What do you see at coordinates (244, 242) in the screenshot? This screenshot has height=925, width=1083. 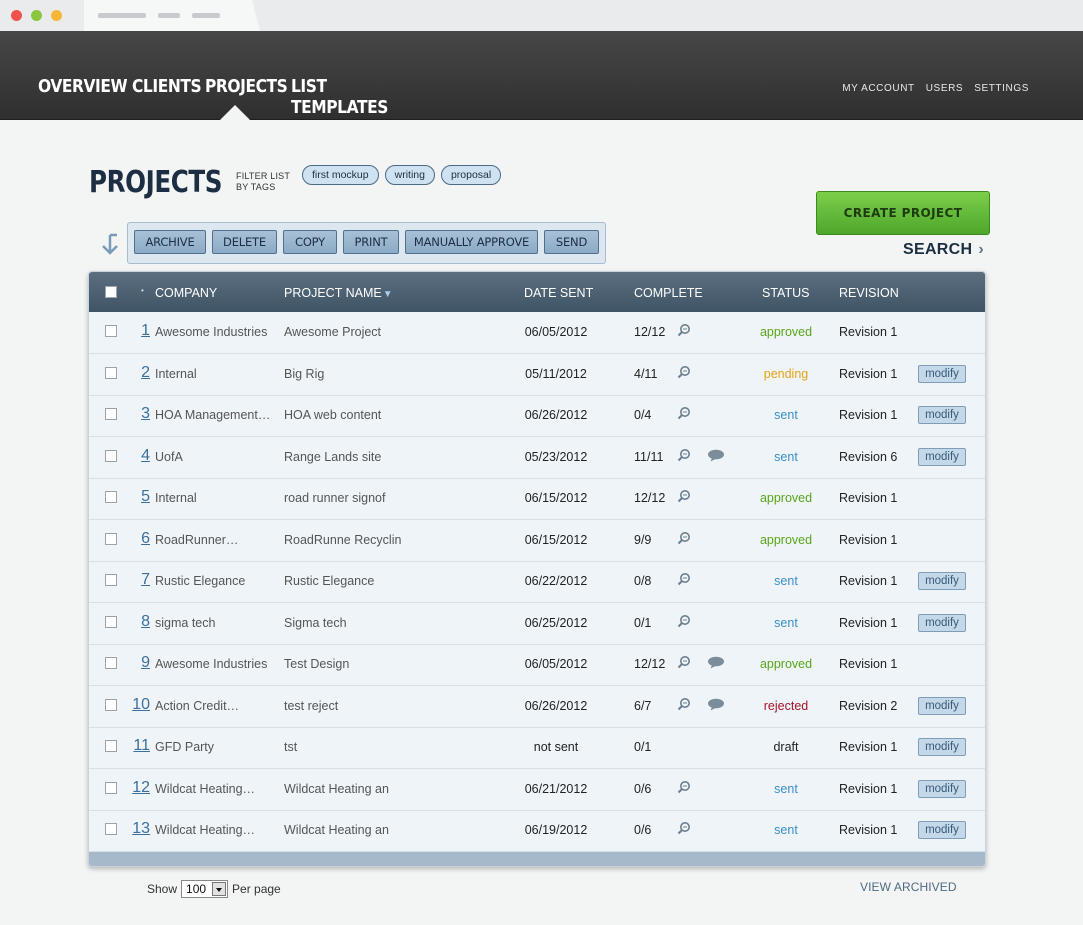 I see `delete-button: DELETE` at bounding box center [244, 242].